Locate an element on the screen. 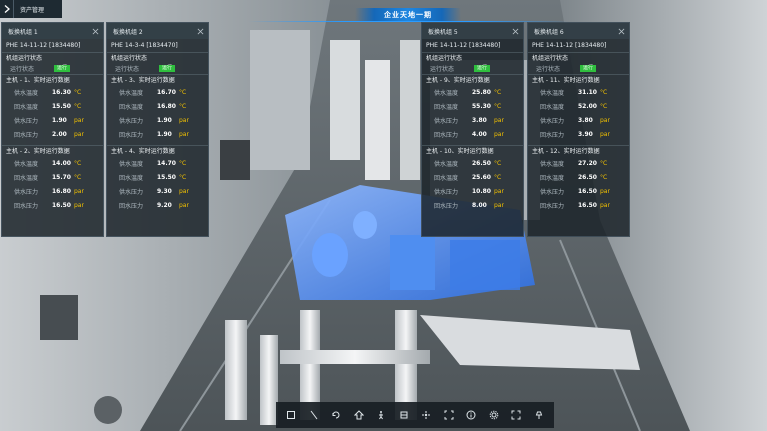 This screenshot has width=767, height=431. row-value: 4.00 is located at coordinates (479, 134).